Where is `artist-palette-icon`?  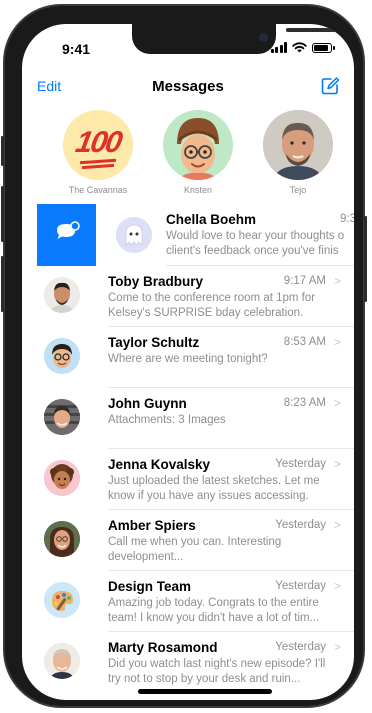
artist-palette-icon is located at coordinates (62, 600).